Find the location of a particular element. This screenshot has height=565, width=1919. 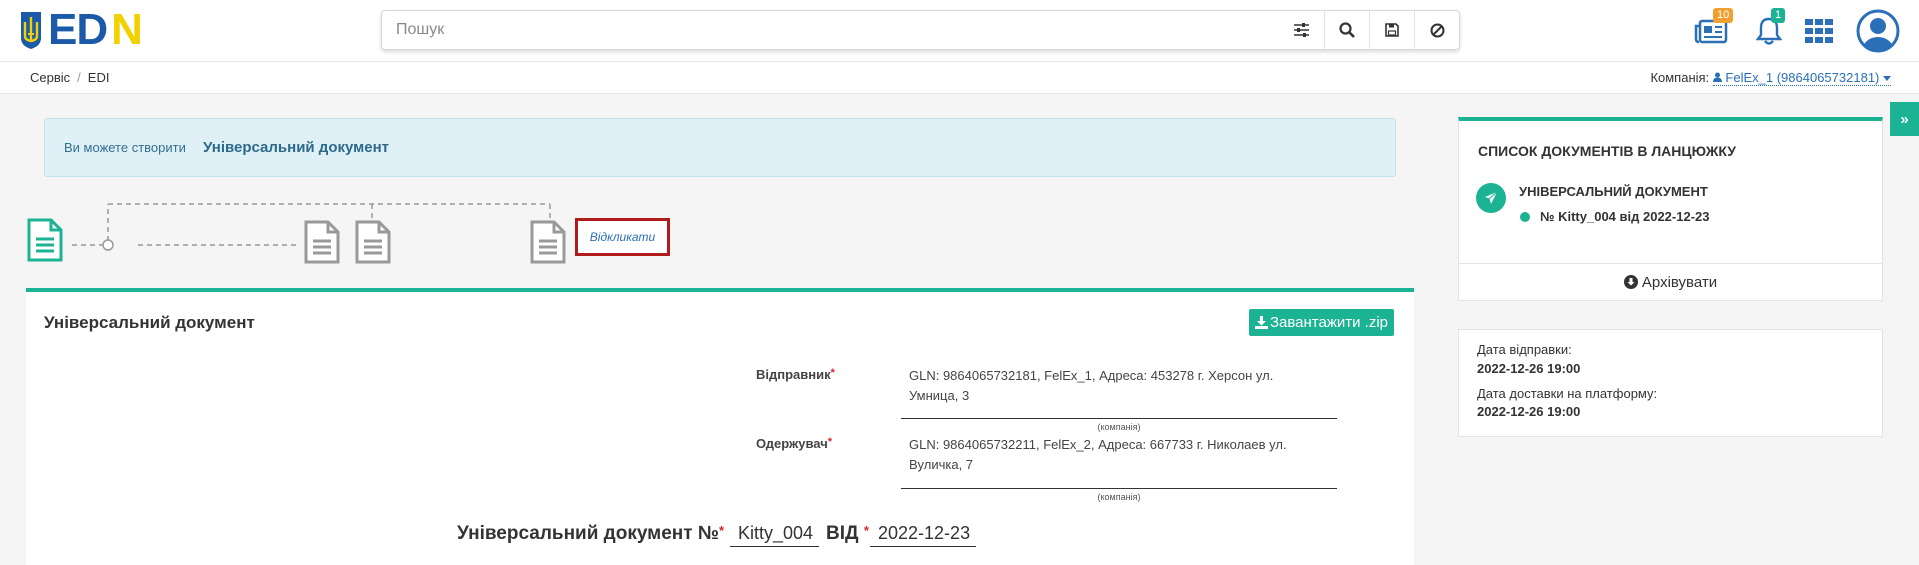

clear-icon is located at coordinates (1437, 30).